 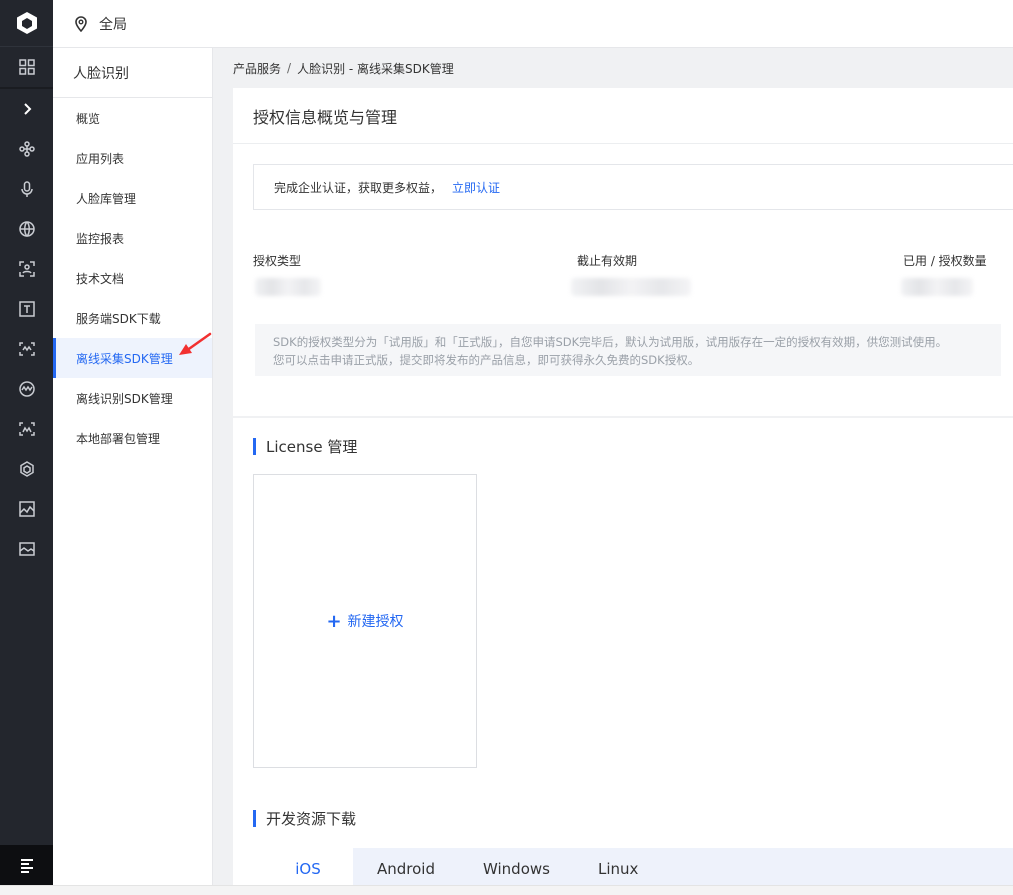 What do you see at coordinates (26, 309) in the screenshot?
I see `text-box-icon` at bounding box center [26, 309].